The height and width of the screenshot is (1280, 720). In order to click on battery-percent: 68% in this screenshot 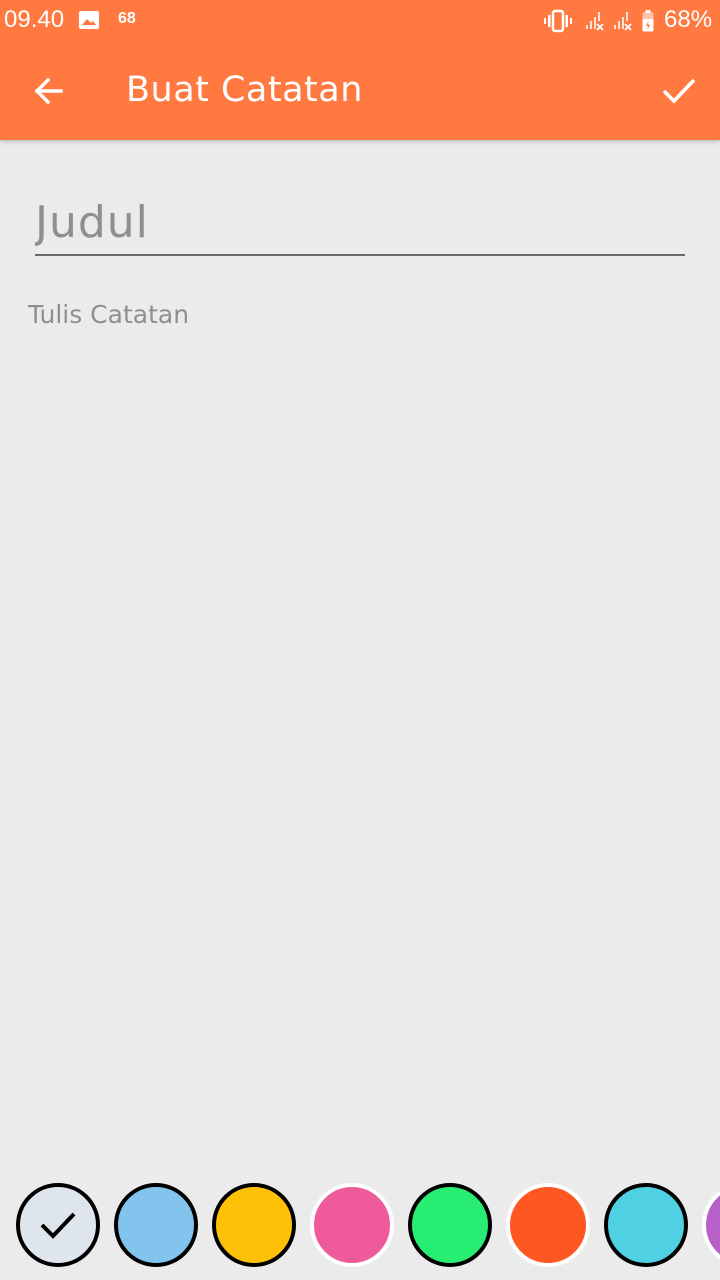, I will do `click(688, 19)`.